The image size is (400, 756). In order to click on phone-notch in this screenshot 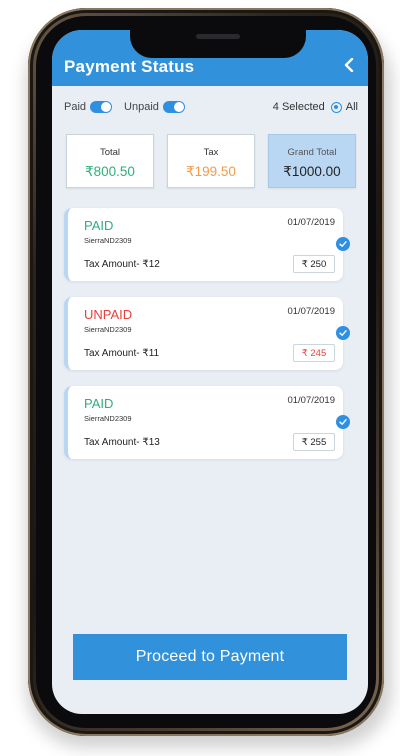, I will do `click(218, 39)`.